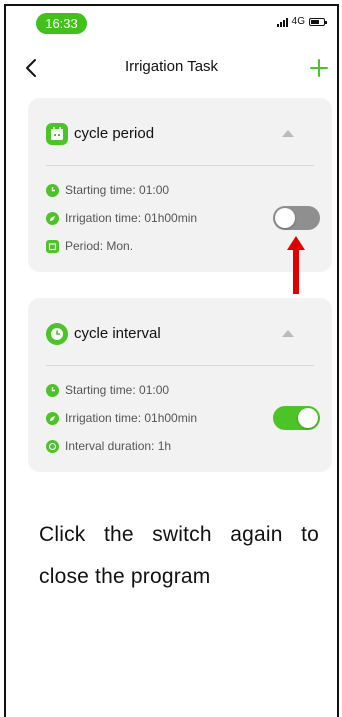 The height and width of the screenshot is (717, 342). I want to click on card-header: cycle interval, so click(180, 332).